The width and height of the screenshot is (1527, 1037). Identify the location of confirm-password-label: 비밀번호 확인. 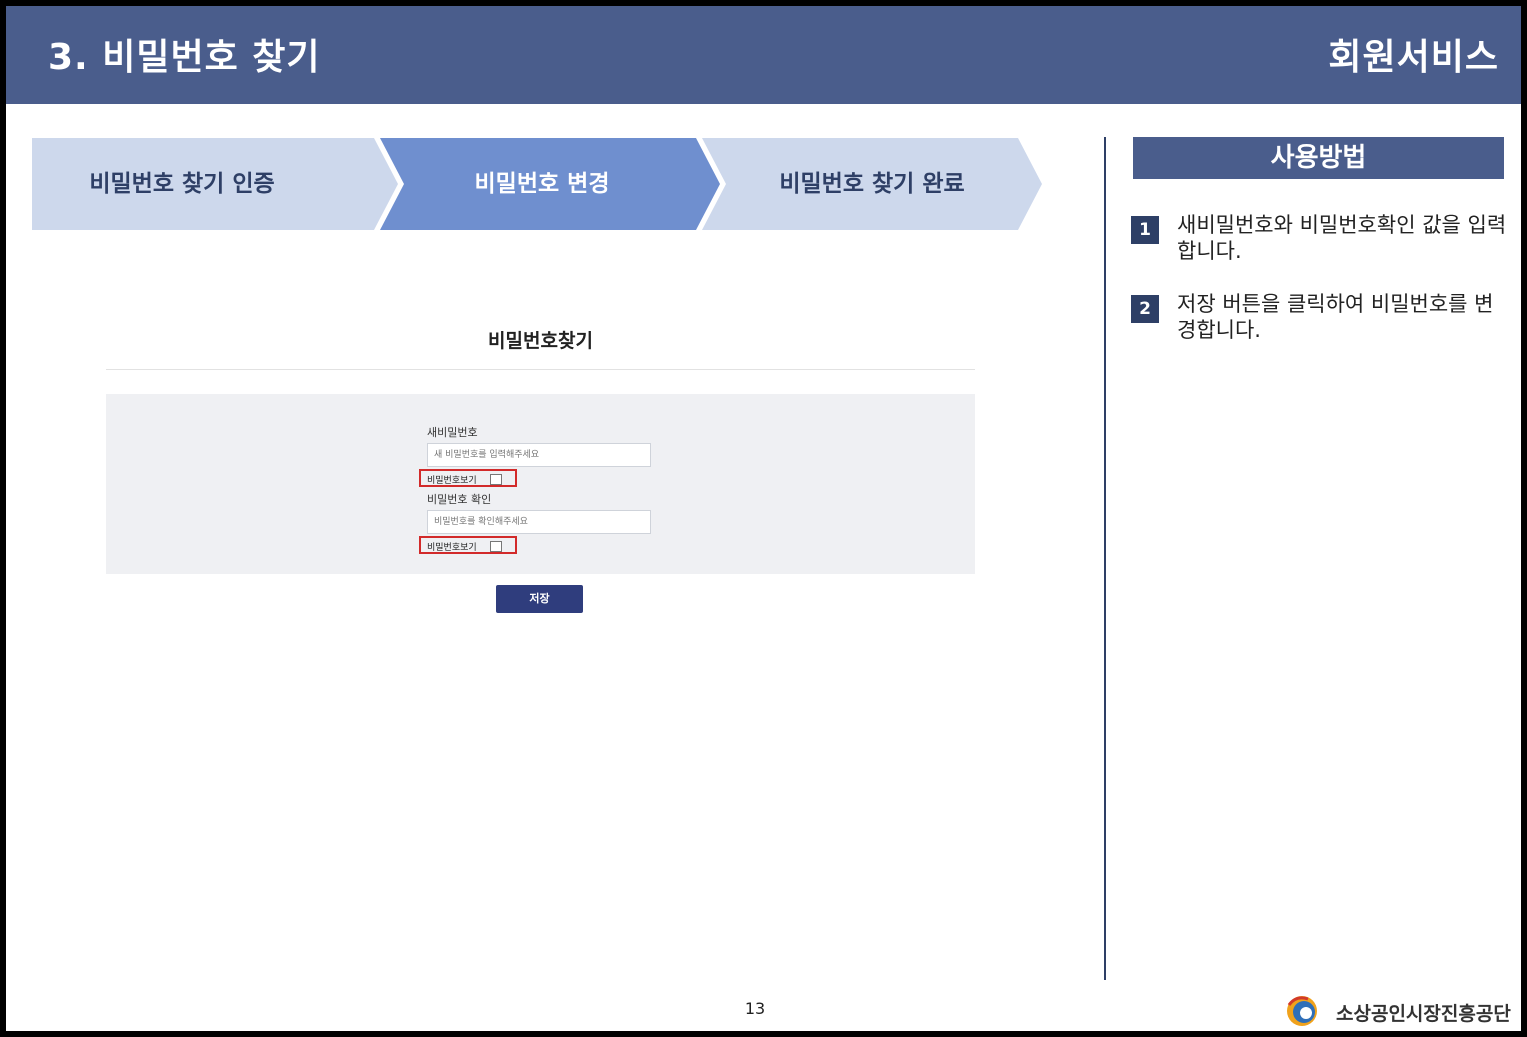
(459, 499).